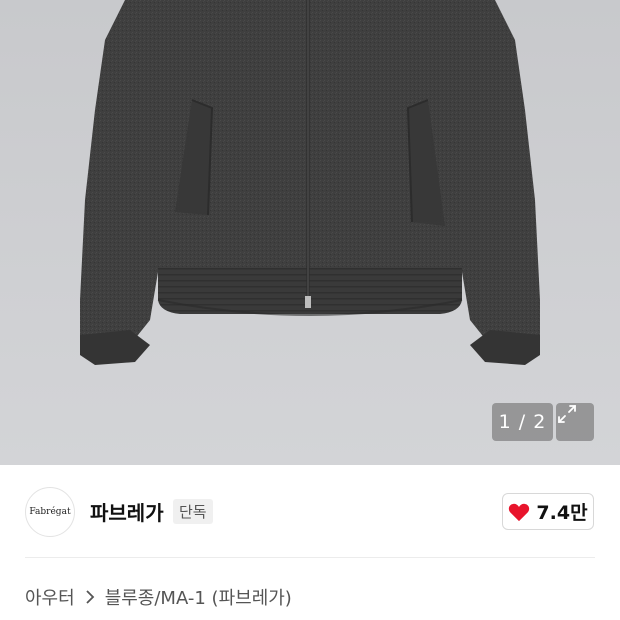 This screenshot has height=620, width=620. Describe the element at coordinates (127, 511) in the screenshot. I see `brand-name: 파브레가` at that location.